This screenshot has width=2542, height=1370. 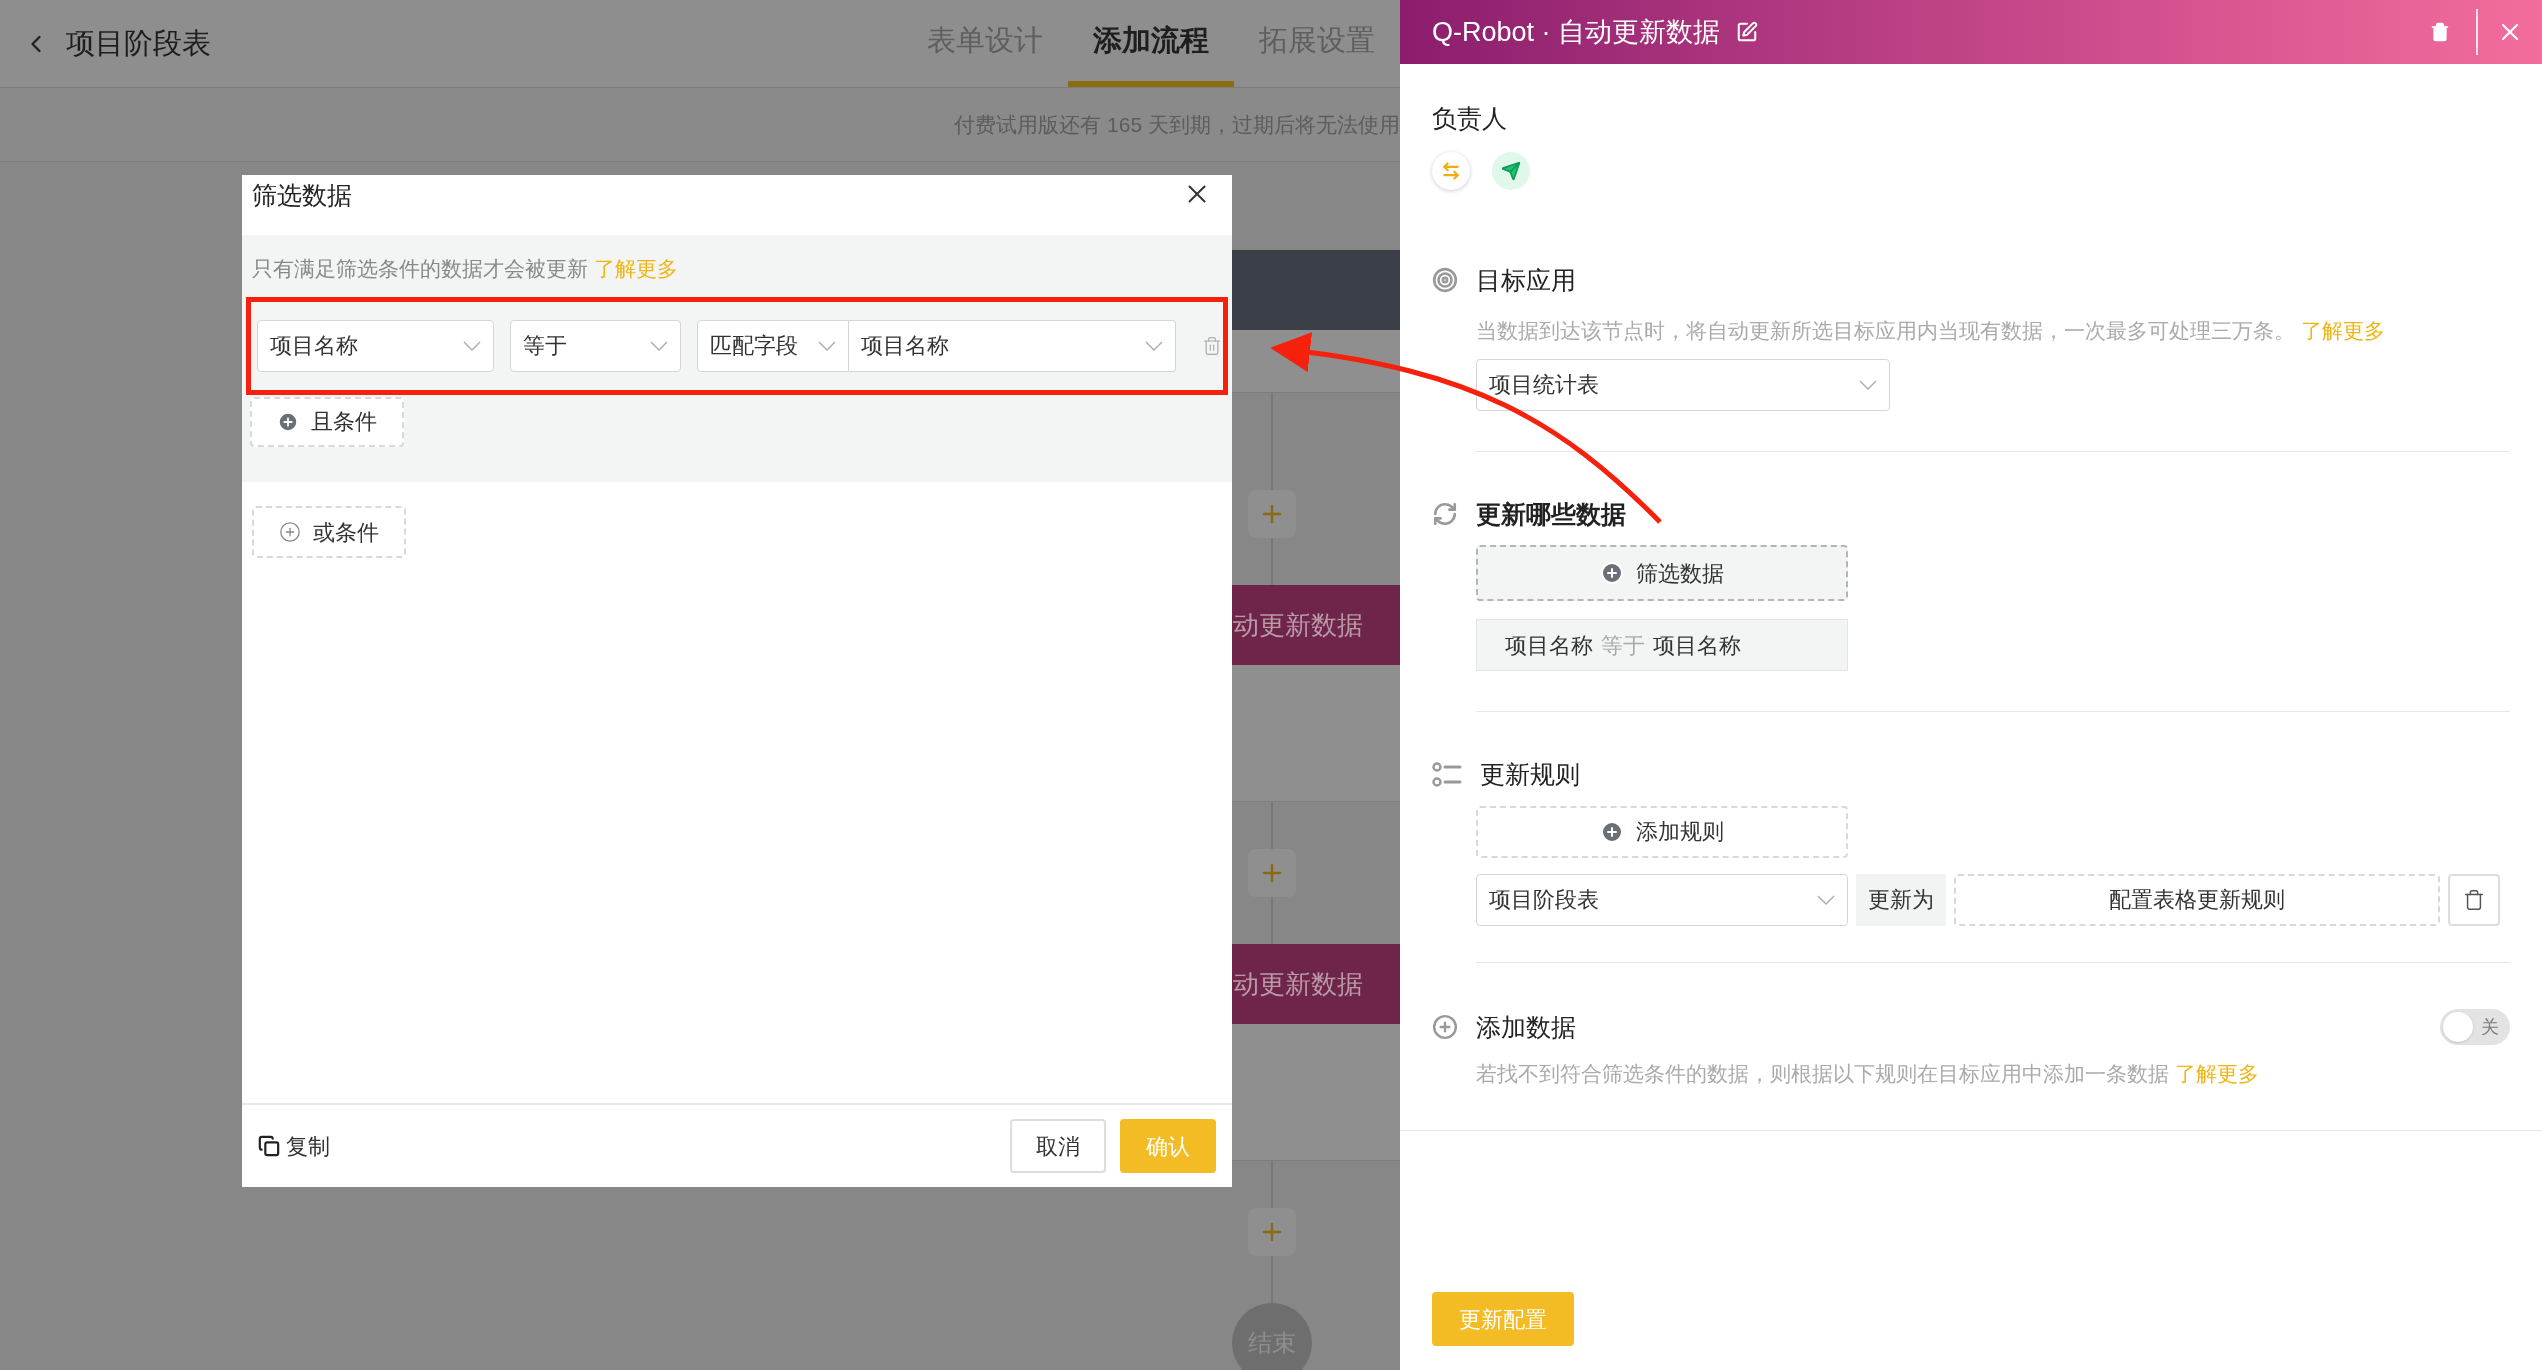 What do you see at coordinates (1526, 280) in the screenshot?
I see `section-title: 目标应用` at bounding box center [1526, 280].